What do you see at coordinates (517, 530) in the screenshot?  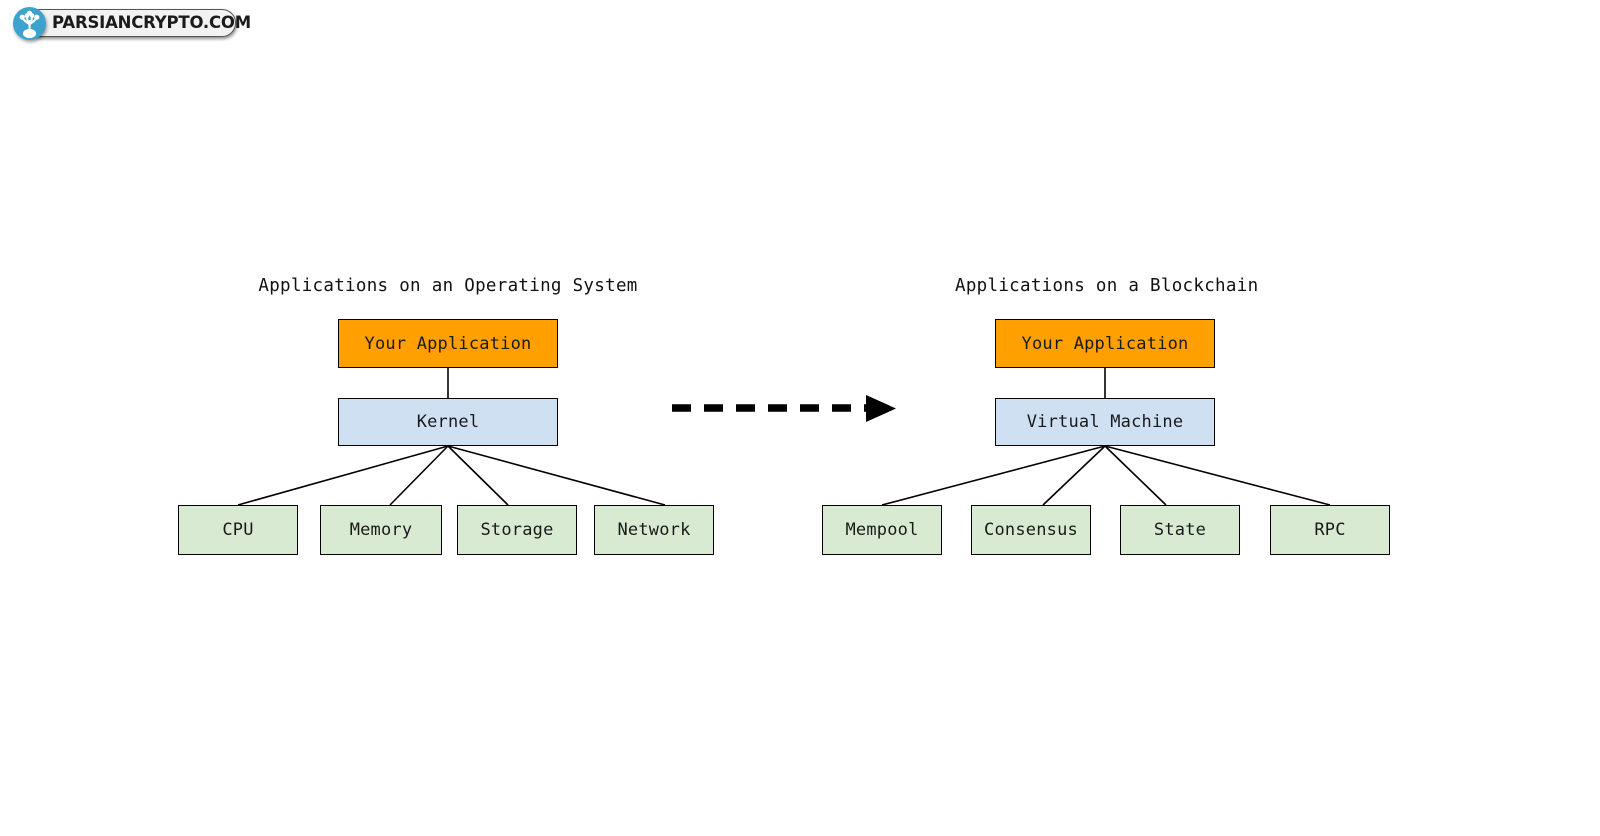 I see `left-resource-node-storage: Storage` at bounding box center [517, 530].